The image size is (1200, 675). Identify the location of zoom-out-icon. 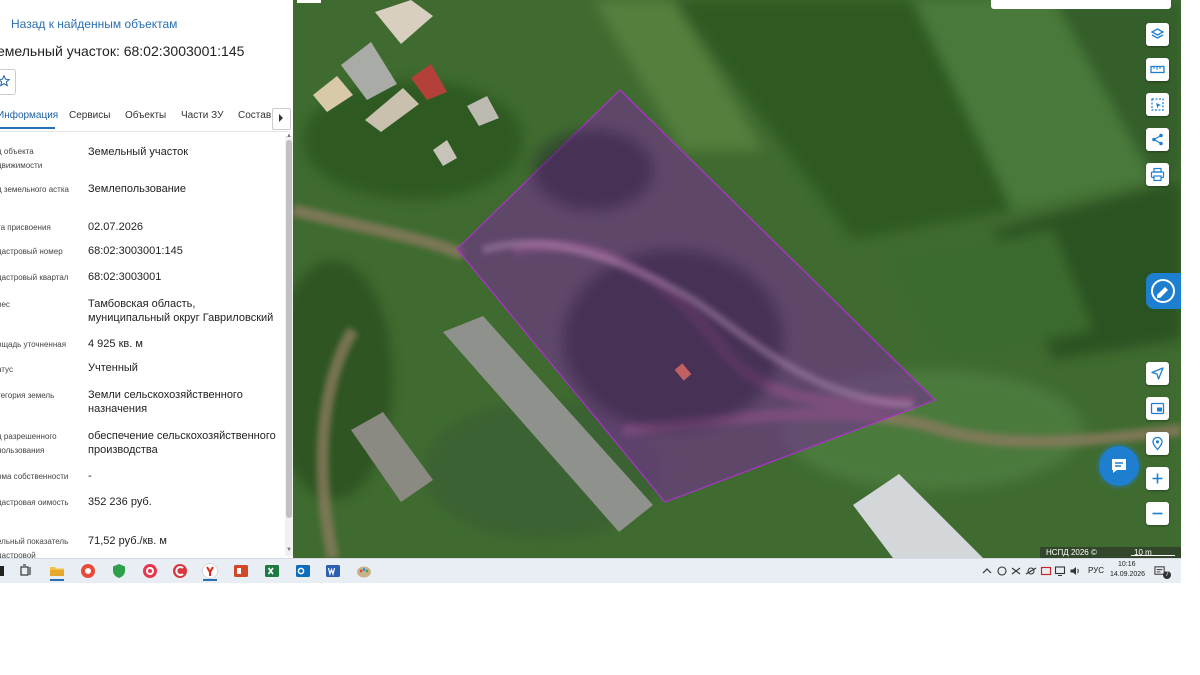
(1157, 513).